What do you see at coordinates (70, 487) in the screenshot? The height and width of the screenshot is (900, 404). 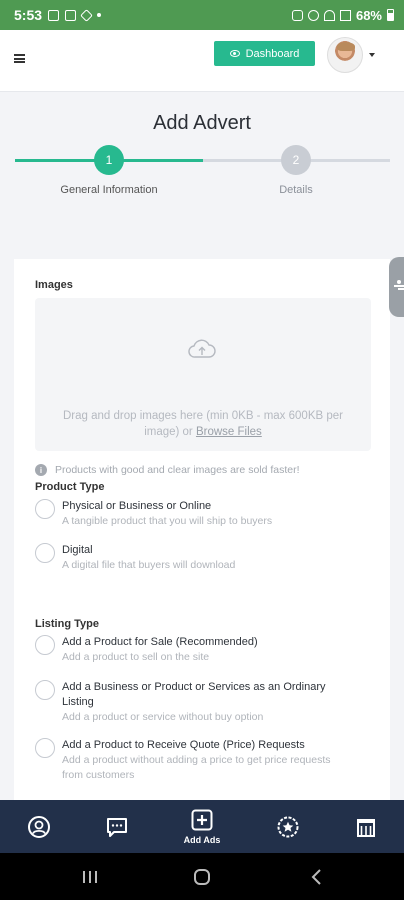 I see `product-type-label: Product Type` at bounding box center [70, 487].